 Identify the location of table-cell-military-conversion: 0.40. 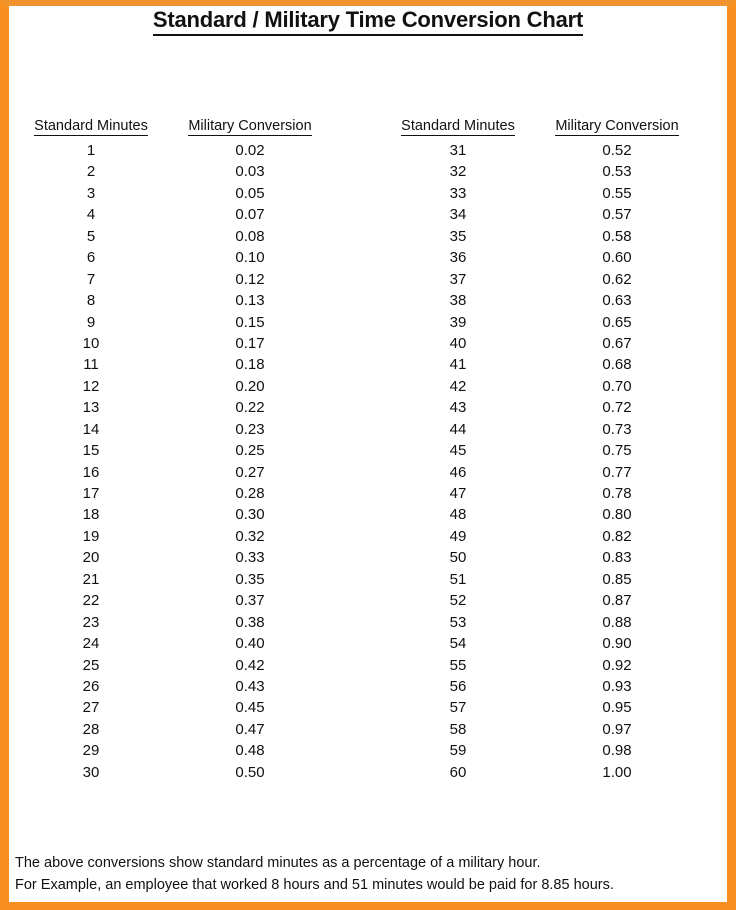
(250, 644).